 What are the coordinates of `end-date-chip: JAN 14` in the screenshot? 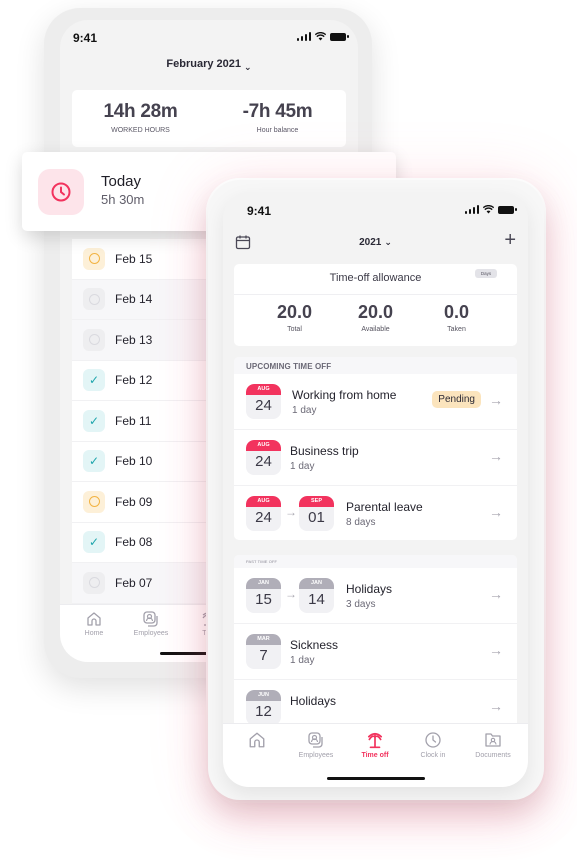 It's located at (316, 595).